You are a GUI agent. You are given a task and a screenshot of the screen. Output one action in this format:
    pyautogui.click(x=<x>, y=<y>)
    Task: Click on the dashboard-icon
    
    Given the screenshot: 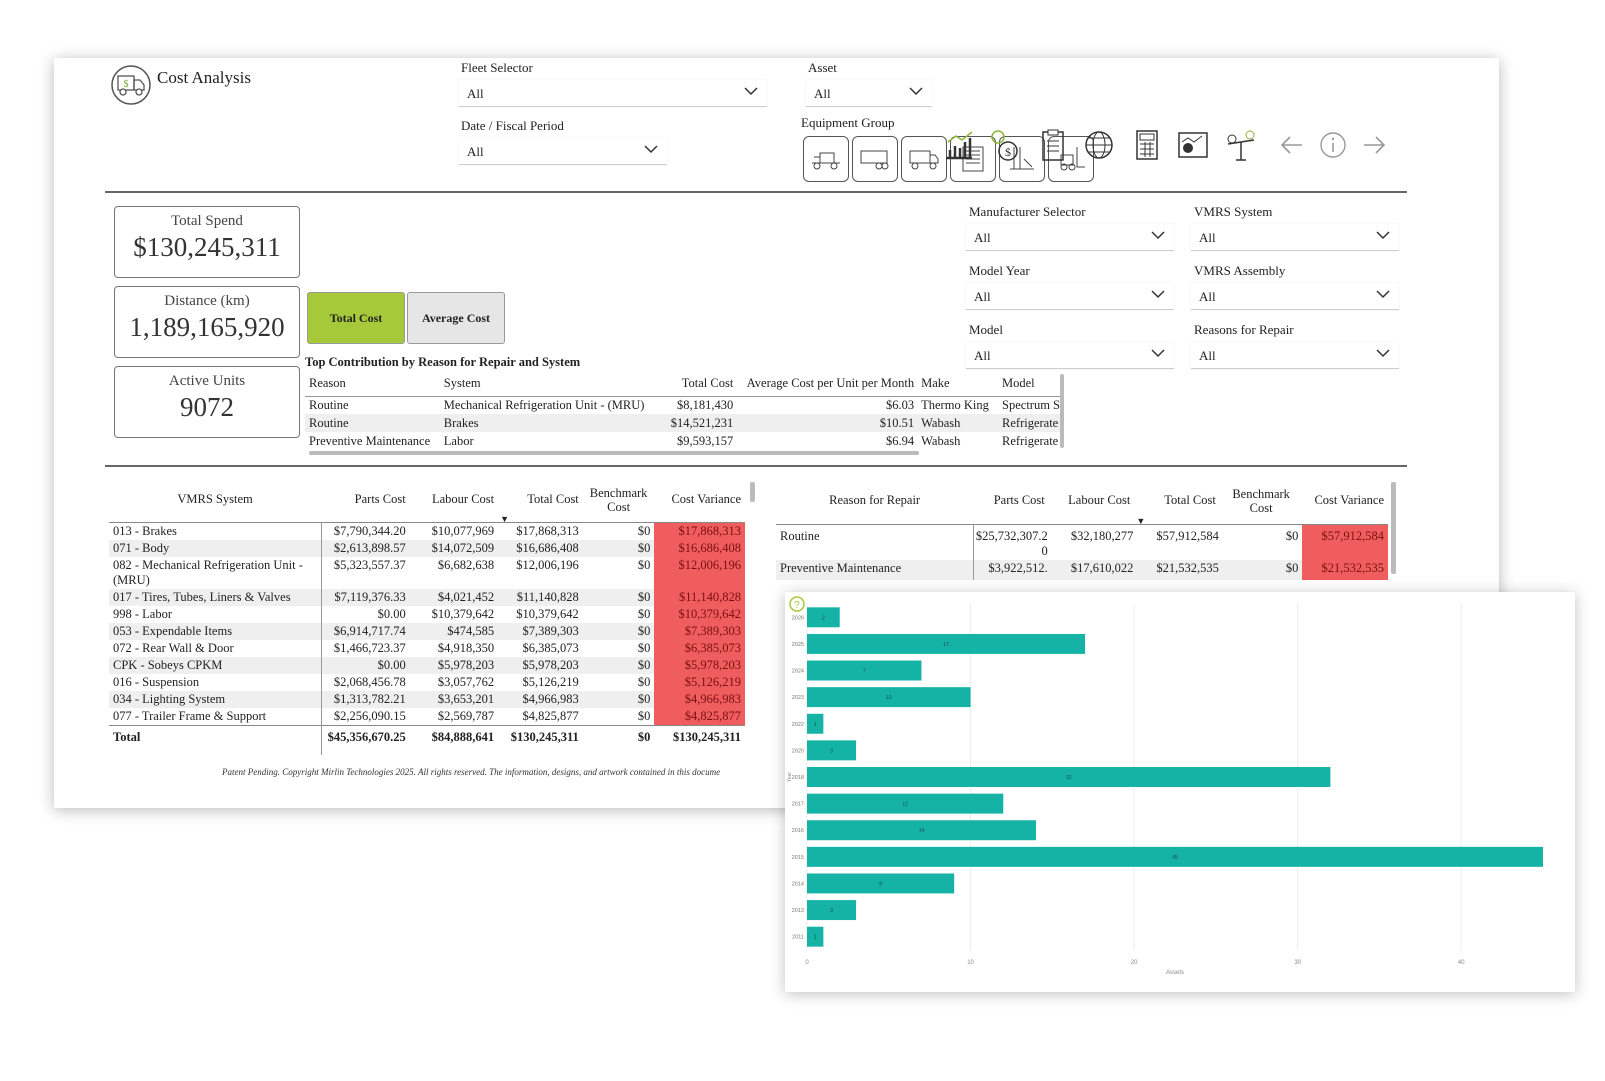 What is the action you would take?
    pyautogui.click(x=1193, y=145)
    